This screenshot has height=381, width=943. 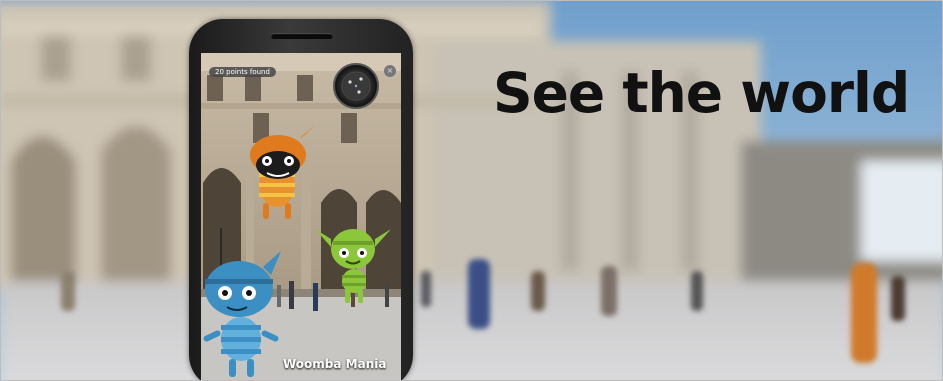 What do you see at coordinates (242, 72) in the screenshot?
I see `points-found-badge: 20 points found` at bounding box center [242, 72].